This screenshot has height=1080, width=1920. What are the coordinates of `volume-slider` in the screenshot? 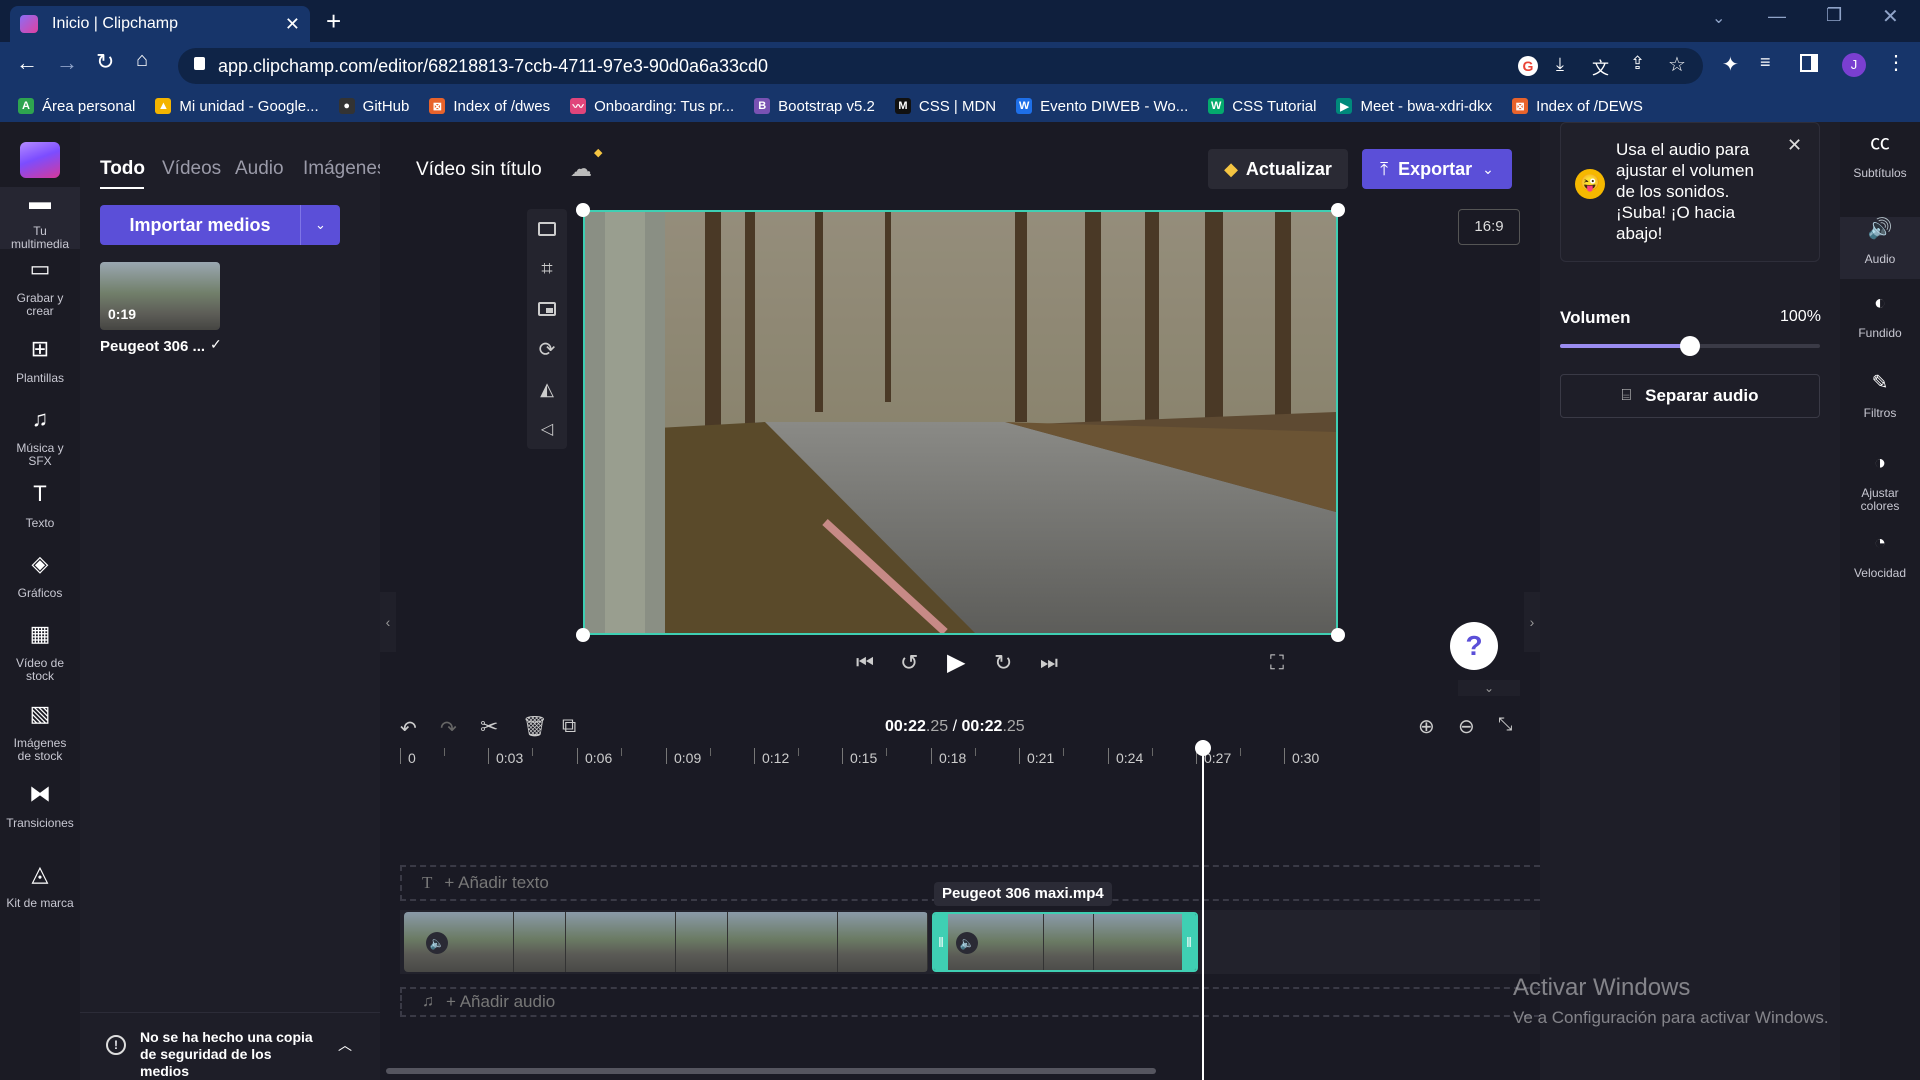 It's located at (1690, 346).